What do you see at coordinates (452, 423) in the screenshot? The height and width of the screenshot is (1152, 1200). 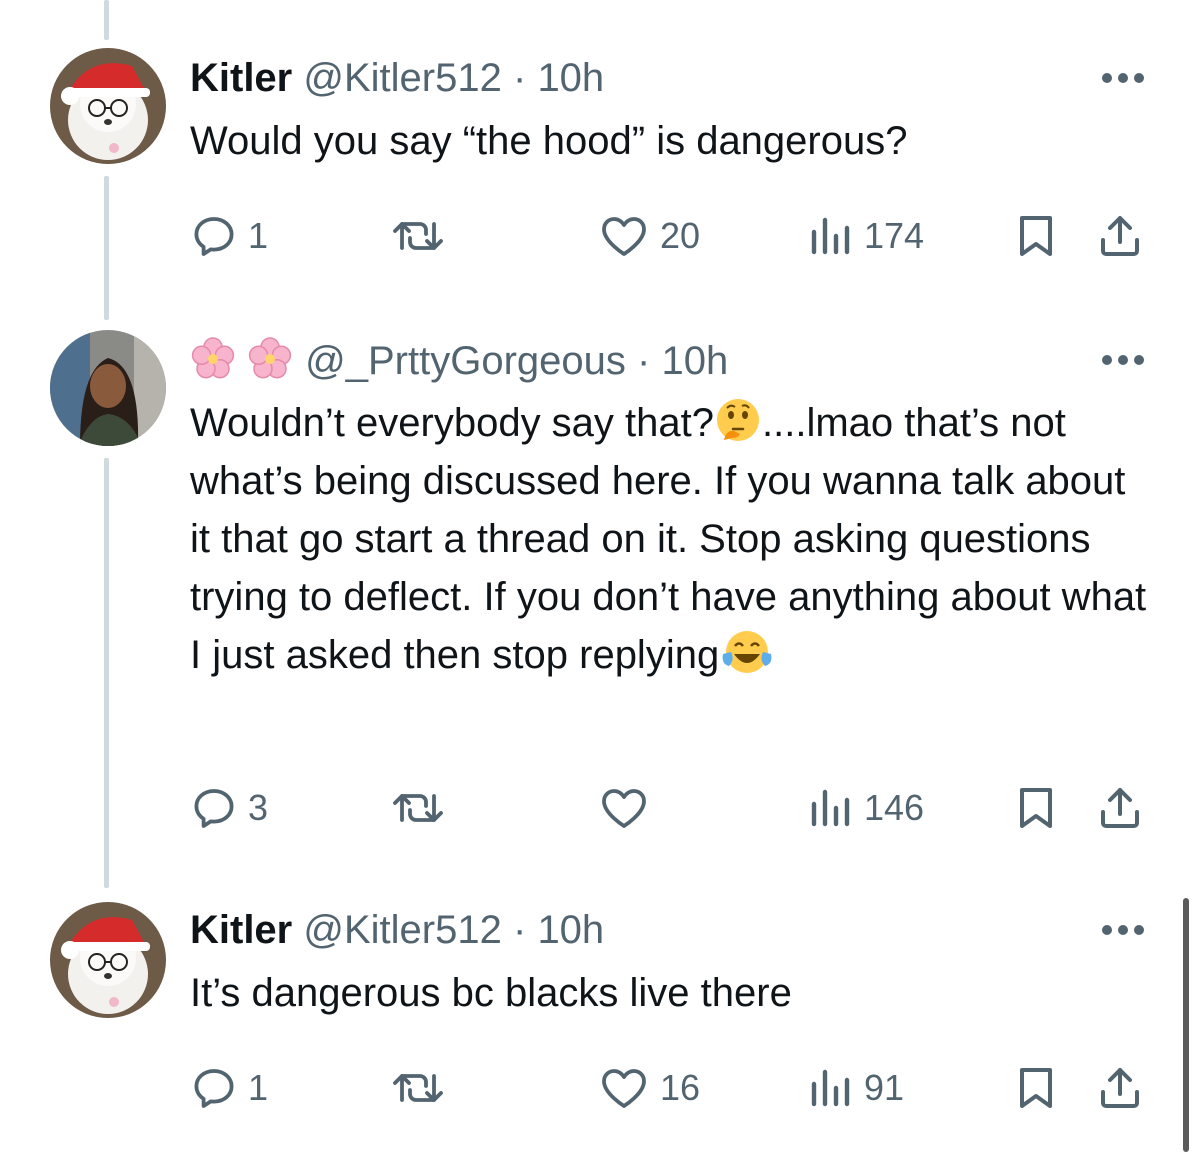 I see `tweet-text-part-1: Wouldn’t everybody say that?` at bounding box center [452, 423].